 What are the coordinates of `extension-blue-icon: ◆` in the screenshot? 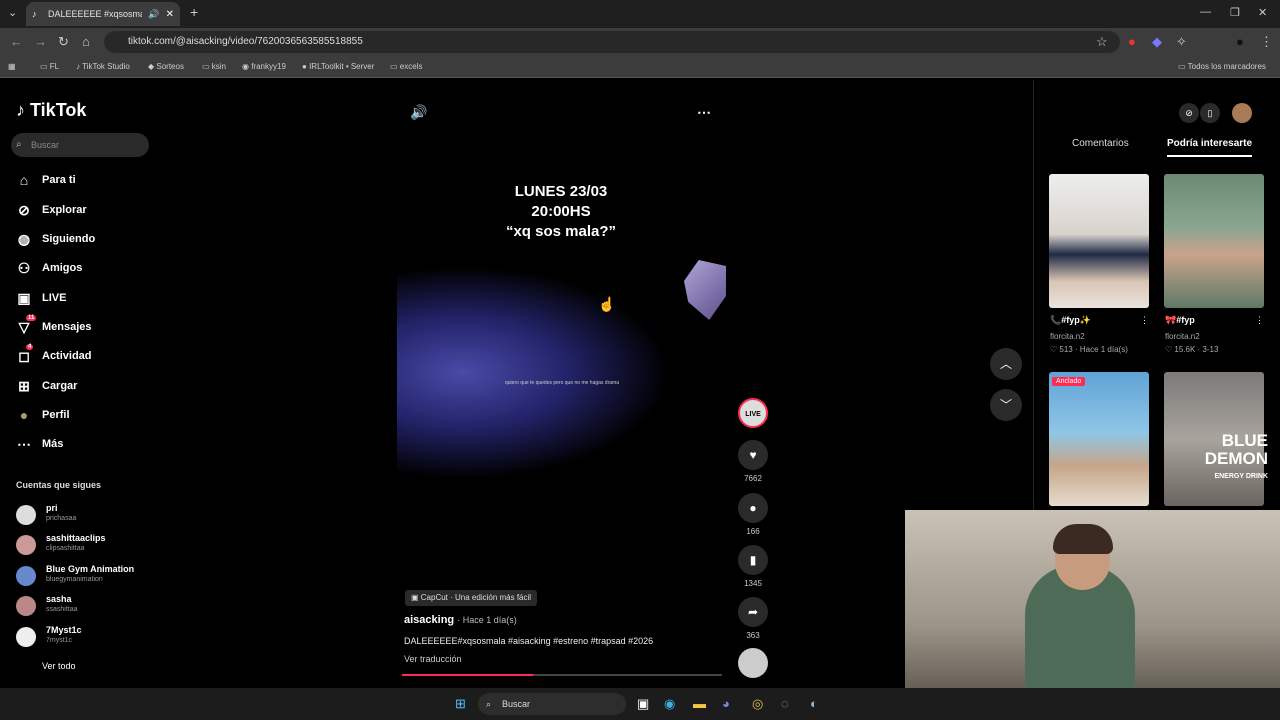 It's located at (1157, 42).